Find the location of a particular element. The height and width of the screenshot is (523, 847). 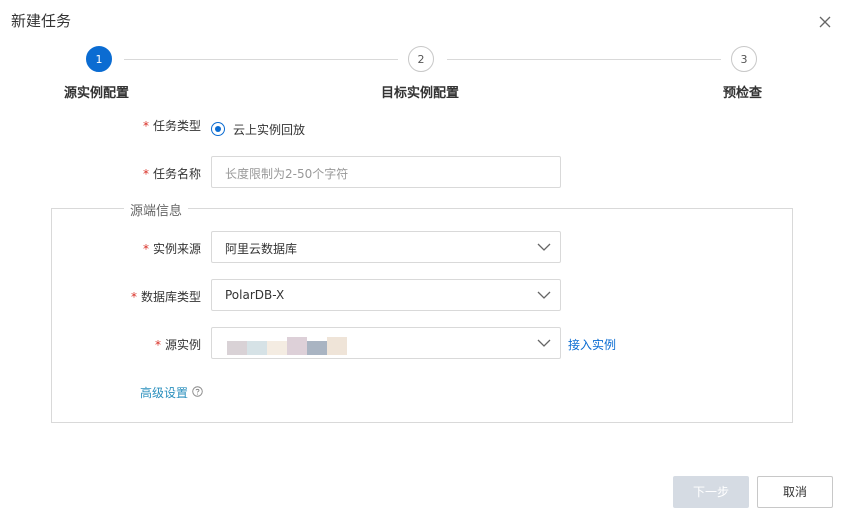

task-type-radio: 云上实例回放 is located at coordinates (281, 129).